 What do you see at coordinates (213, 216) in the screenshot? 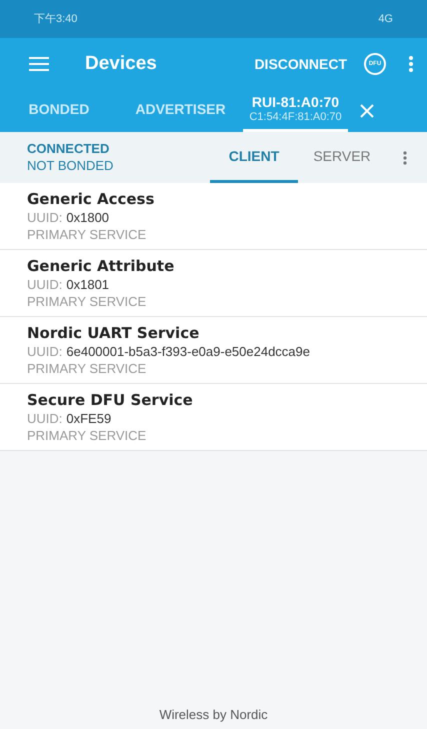
I see `service-item: Generic Access UUID: 0x1800 PRIMARY SERVICE` at bounding box center [213, 216].